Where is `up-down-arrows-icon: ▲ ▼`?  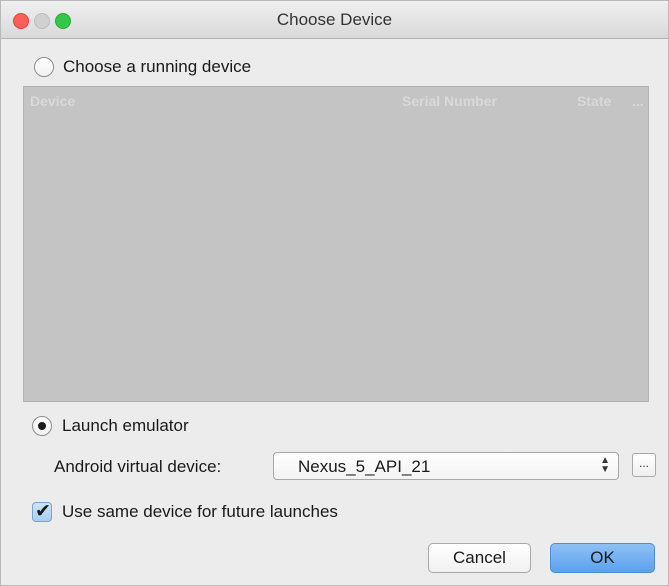
up-down-arrows-icon: ▲ ▼ is located at coordinates (605, 465).